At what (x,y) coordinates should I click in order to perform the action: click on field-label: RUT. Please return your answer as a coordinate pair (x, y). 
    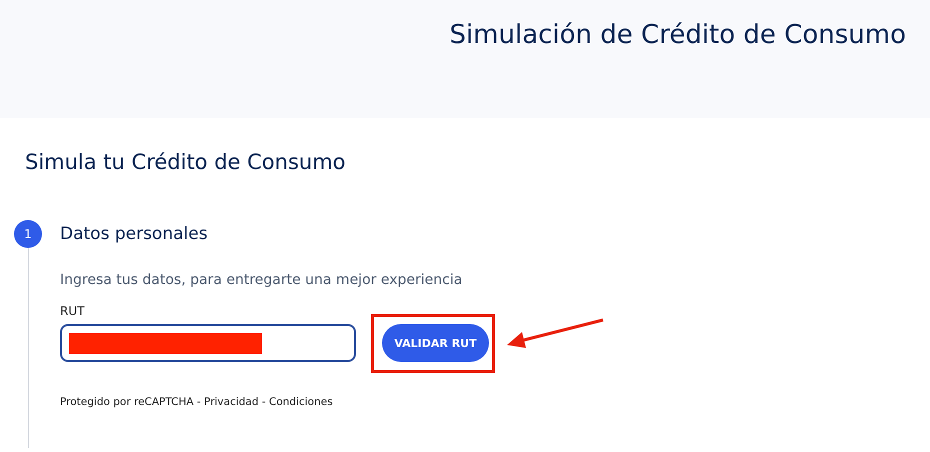
    Looking at the image, I should click on (73, 311).